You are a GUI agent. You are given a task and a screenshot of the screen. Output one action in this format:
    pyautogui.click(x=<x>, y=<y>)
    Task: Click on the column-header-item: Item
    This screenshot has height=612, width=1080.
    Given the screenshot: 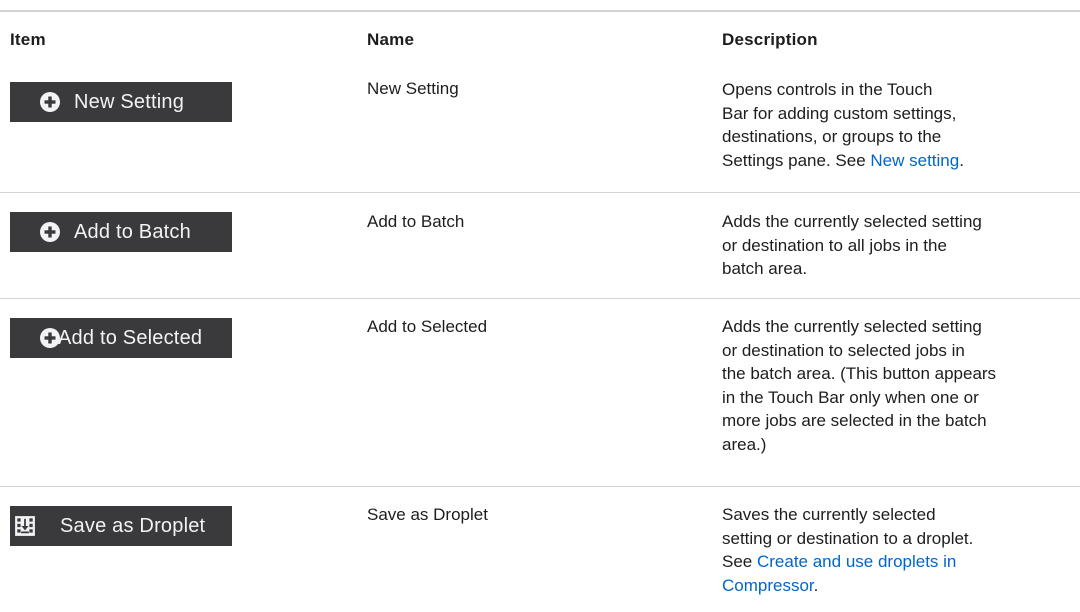 What is the action you would take?
    pyautogui.click(x=28, y=39)
    